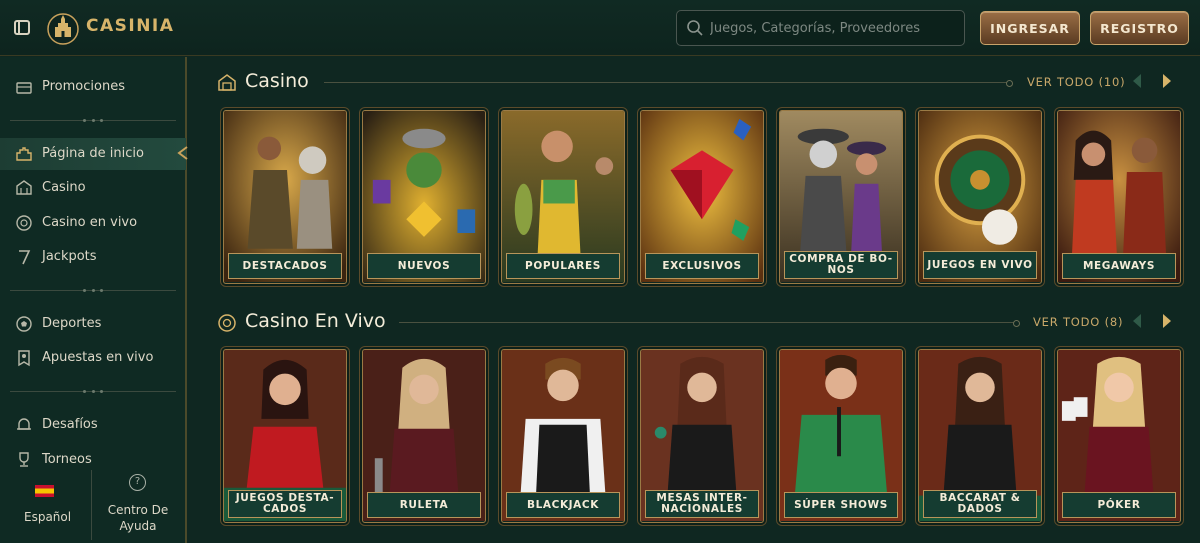  I want to click on card-label: BACCARAT & DADOS, so click(980, 504).